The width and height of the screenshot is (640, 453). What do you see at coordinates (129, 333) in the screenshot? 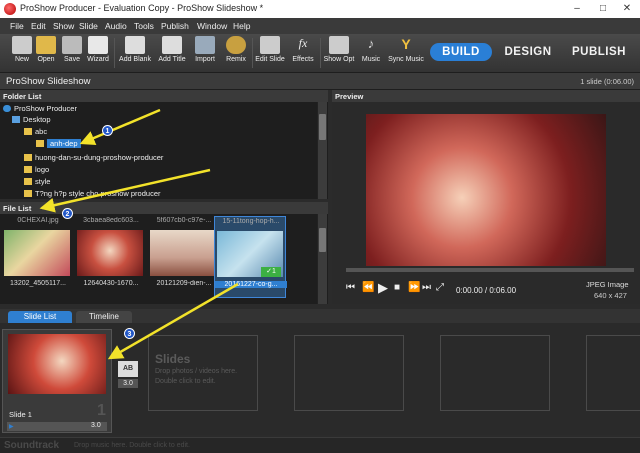
I see `callout-3: 3` at bounding box center [129, 333].